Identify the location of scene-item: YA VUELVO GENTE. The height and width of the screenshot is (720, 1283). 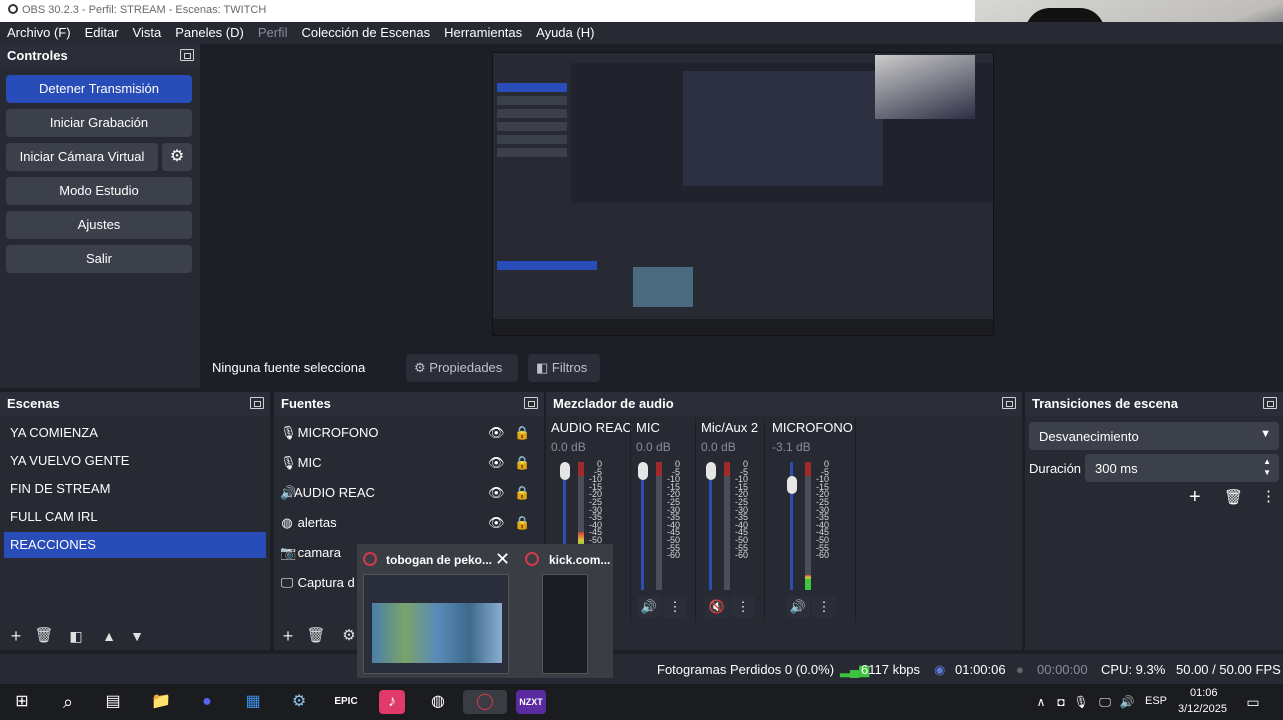
(135, 461).